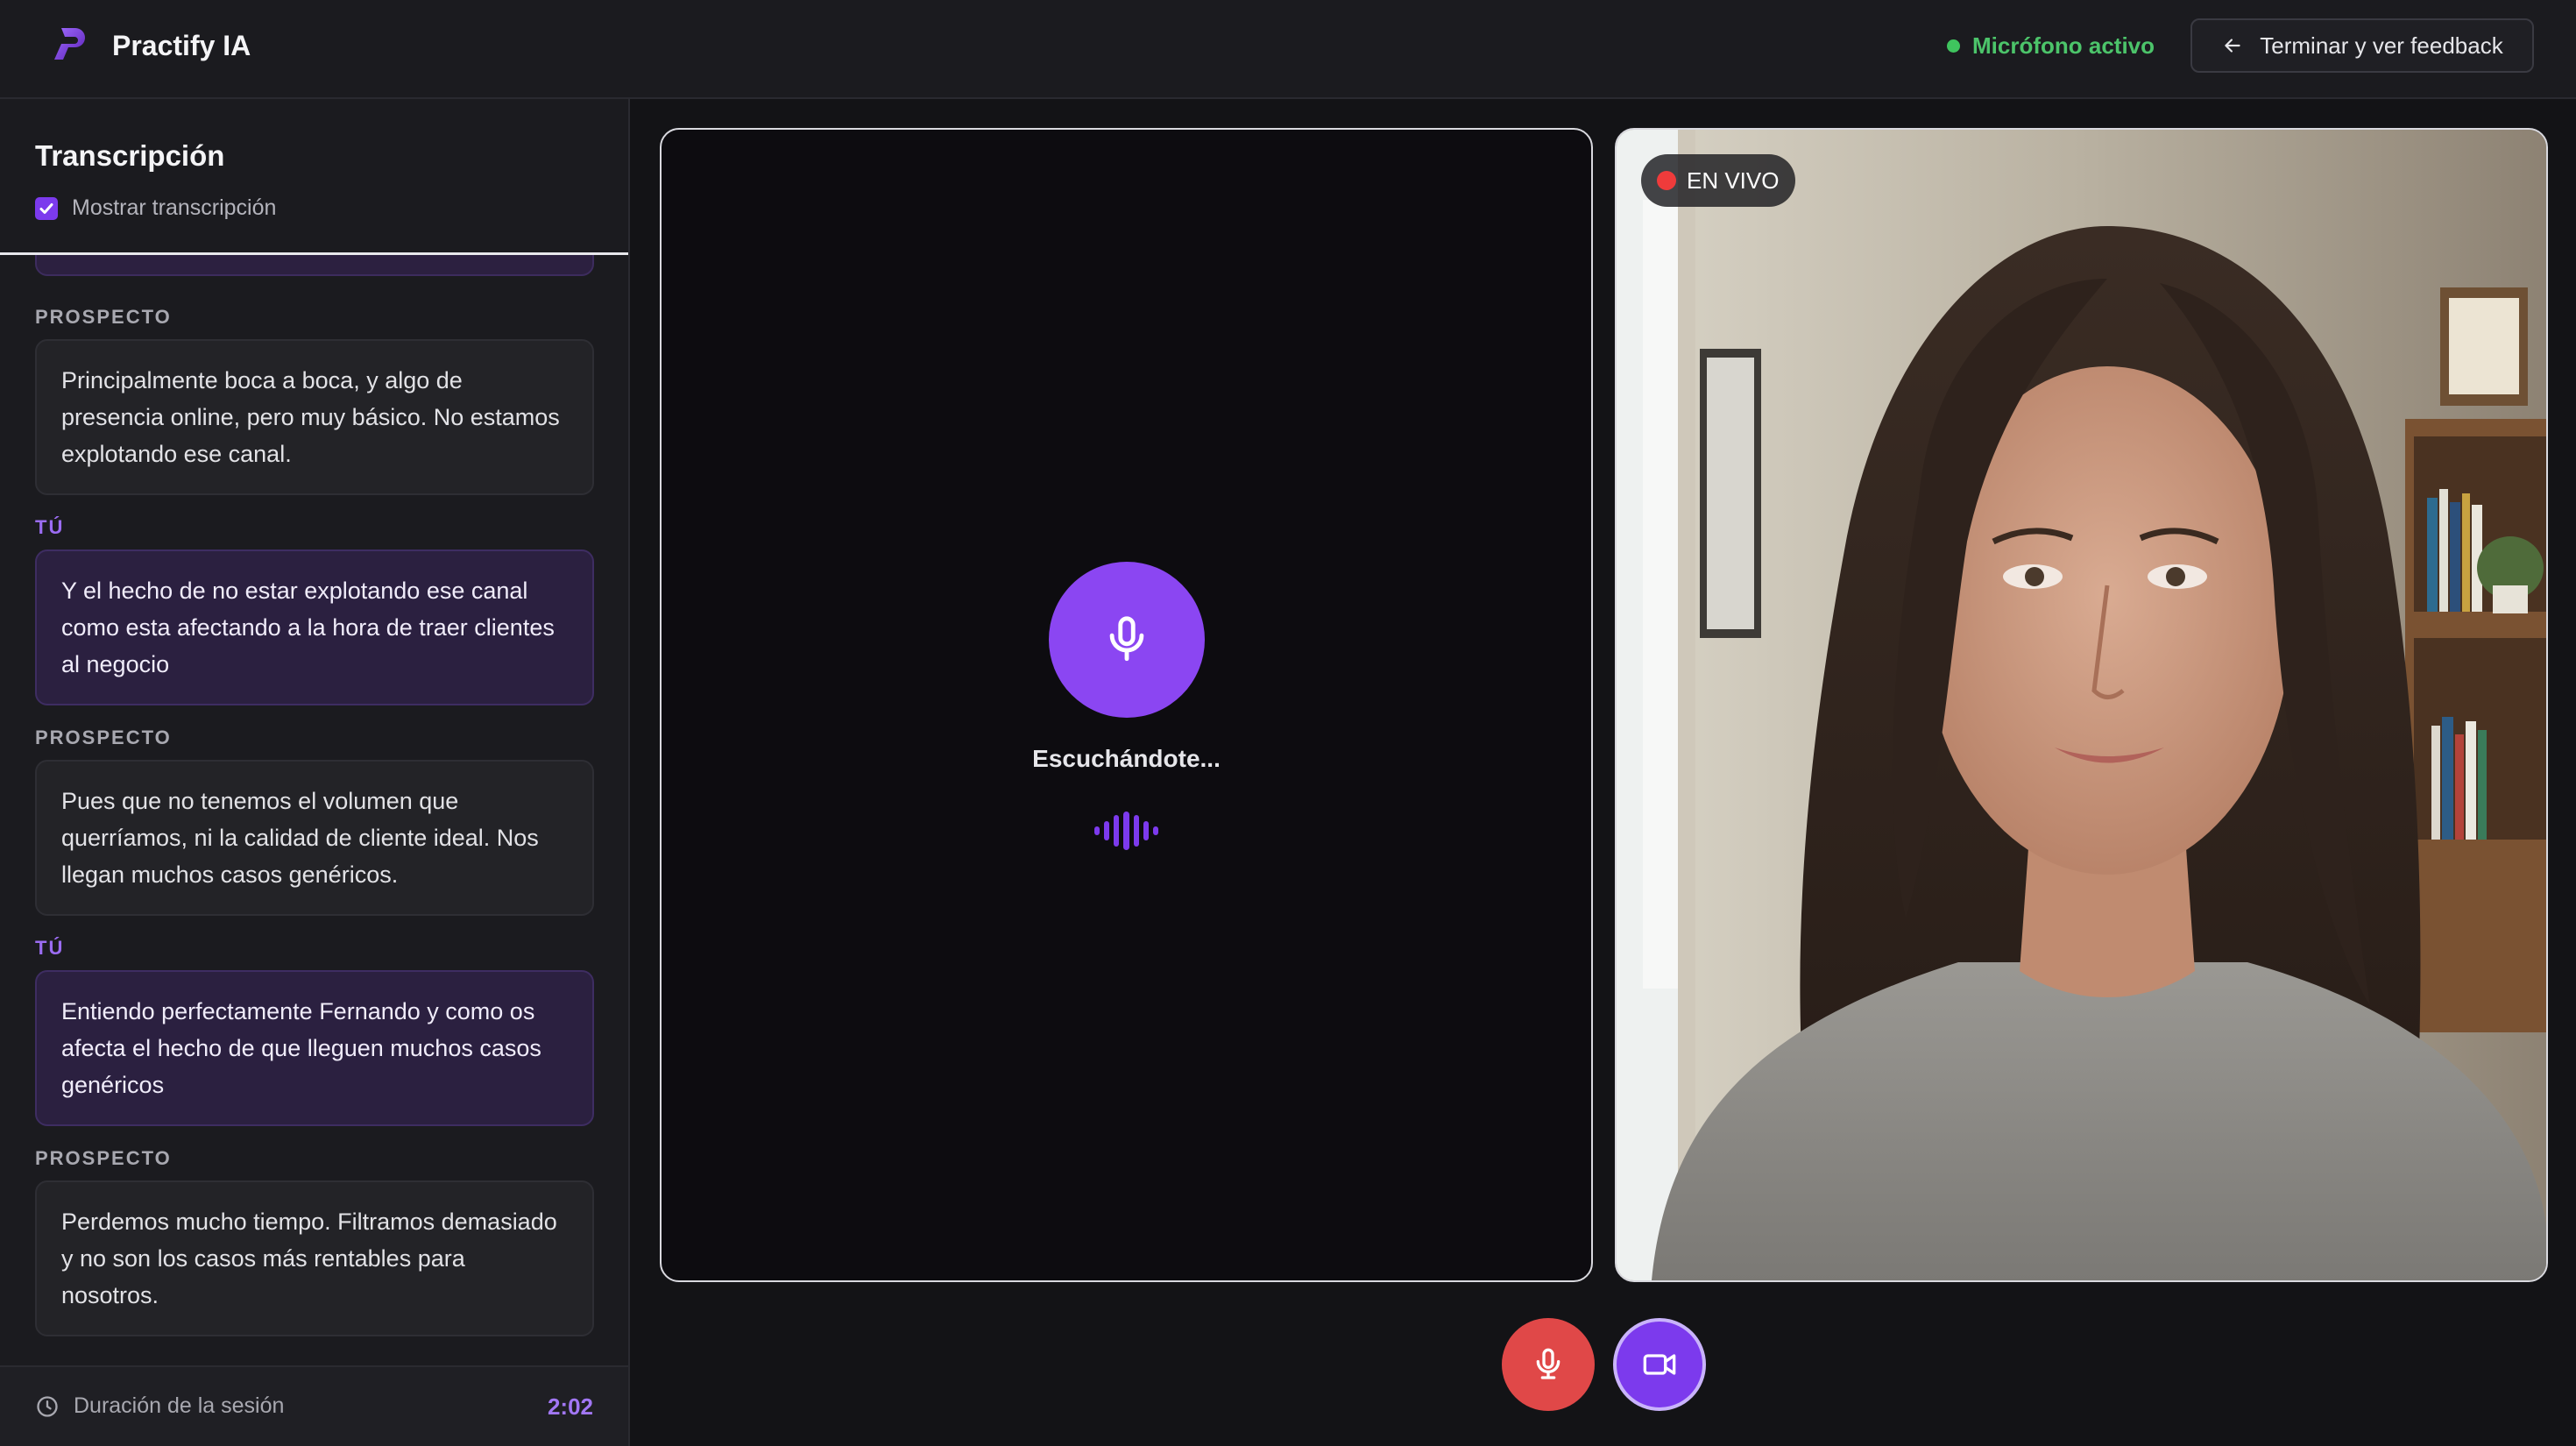  I want to click on duration-label-group: Duración de la sesión, so click(159, 1406).